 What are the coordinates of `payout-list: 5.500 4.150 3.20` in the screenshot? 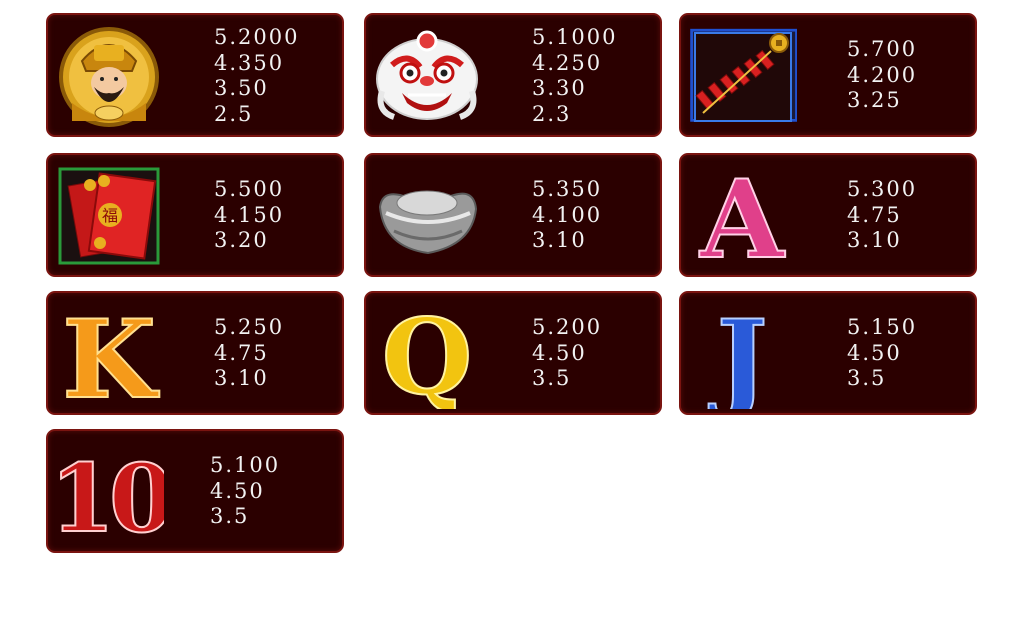 It's located at (249, 215).